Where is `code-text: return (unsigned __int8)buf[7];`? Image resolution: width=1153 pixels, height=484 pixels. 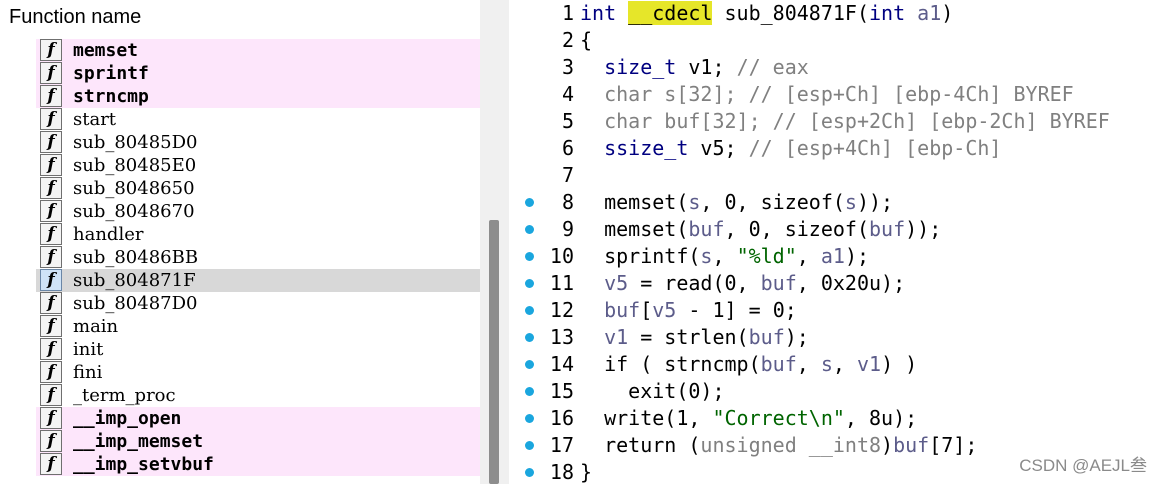 code-text: return (unsigned __int8)buf[7]; is located at coordinates (778, 445).